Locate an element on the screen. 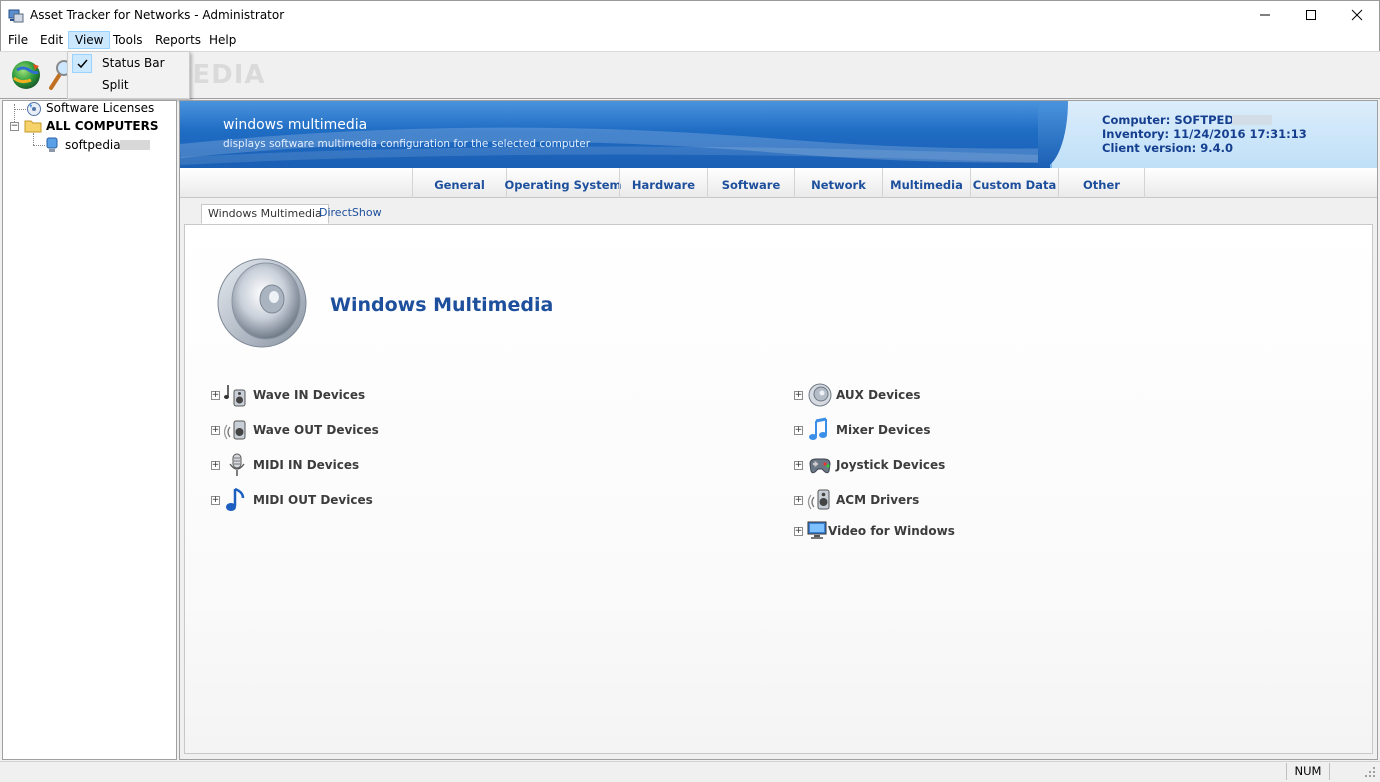 The width and height of the screenshot is (1380, 782). tab-network: Network is located at coordinates (838, 183).